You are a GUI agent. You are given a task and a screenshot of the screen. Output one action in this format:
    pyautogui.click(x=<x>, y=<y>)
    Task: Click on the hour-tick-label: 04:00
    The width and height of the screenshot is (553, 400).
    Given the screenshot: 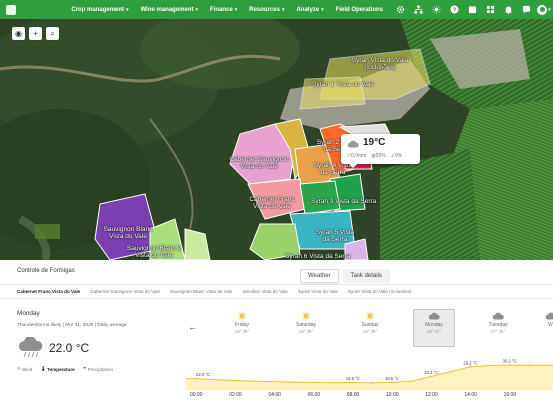 What is the action you would take?
    pyautogui.click(x=274, y=395)
    